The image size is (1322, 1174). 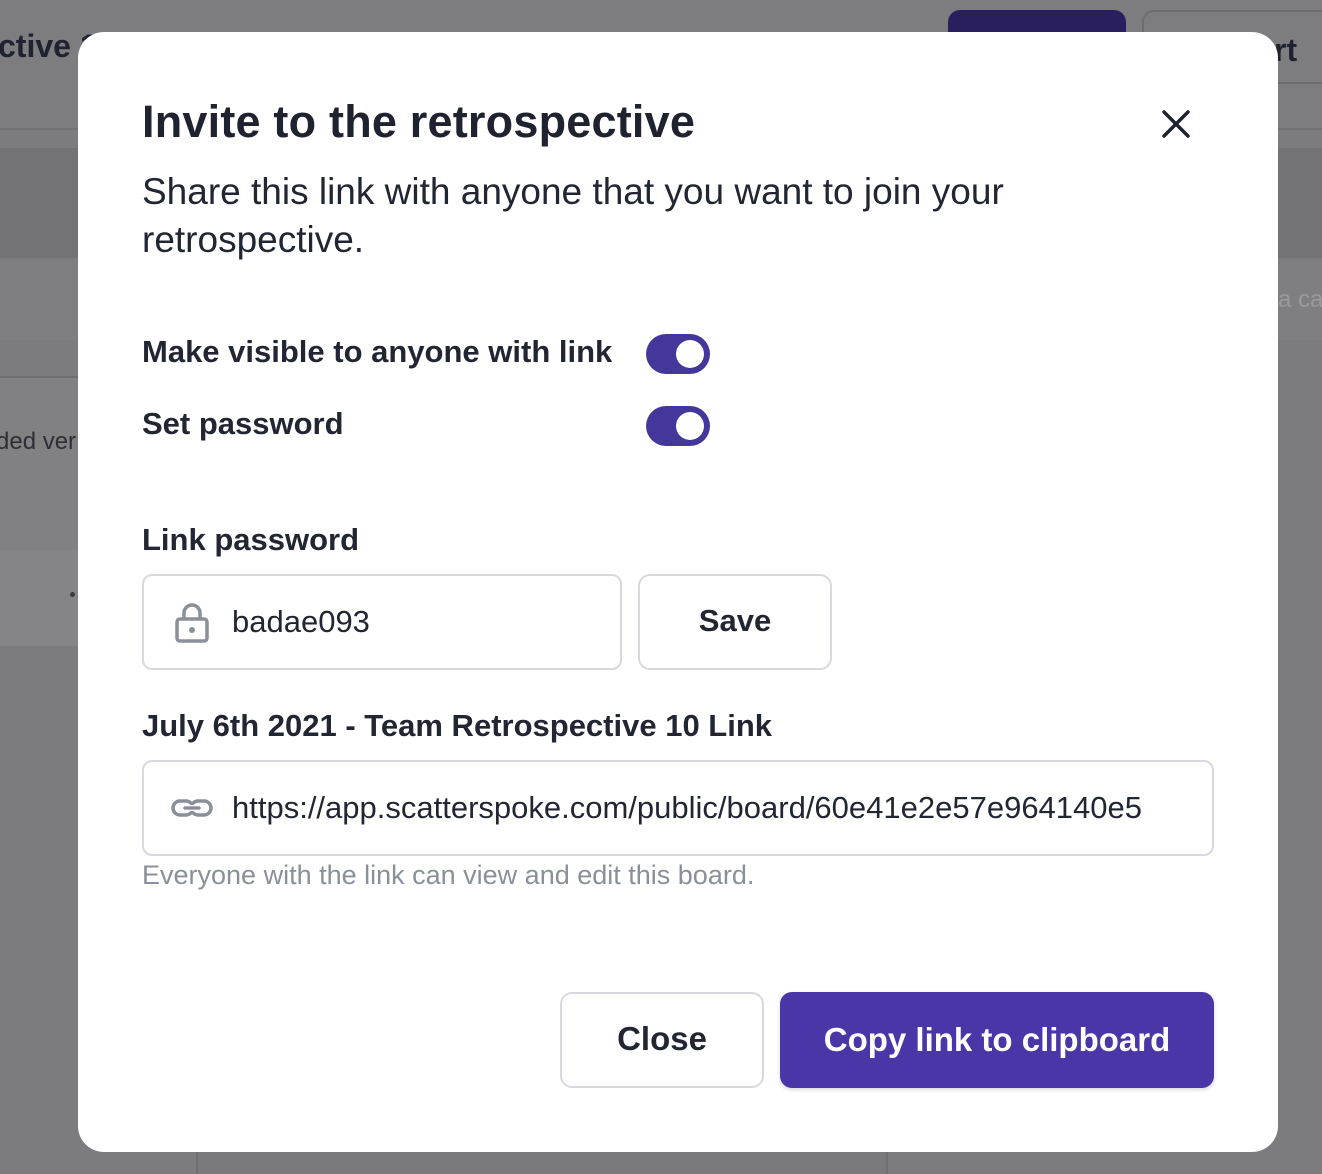 I want to click on password-input: badae093, so click(x=382, y=622).